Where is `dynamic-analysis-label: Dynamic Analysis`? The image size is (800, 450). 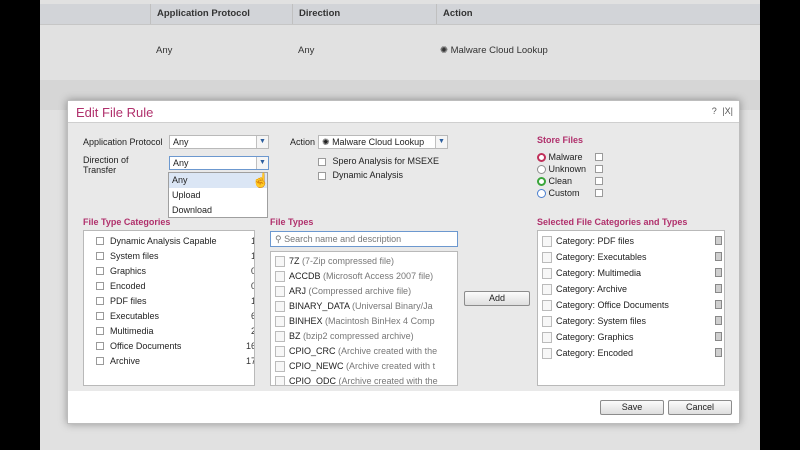 dynamic-analysis-label: Dynamic Analysis is located at coordinates (368, 175).